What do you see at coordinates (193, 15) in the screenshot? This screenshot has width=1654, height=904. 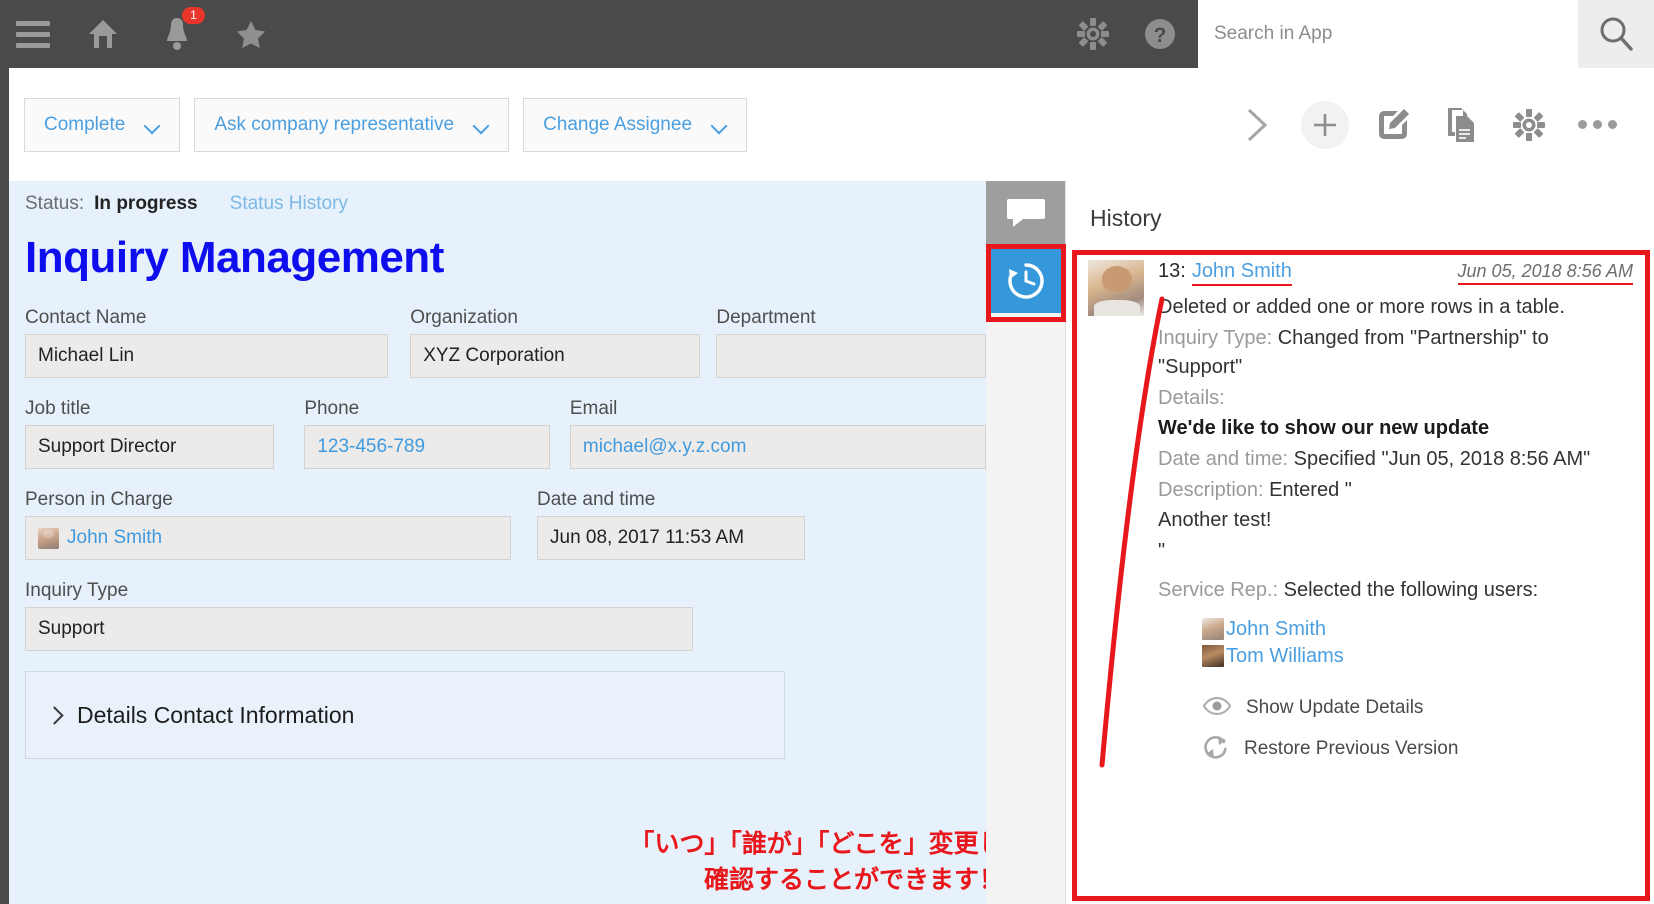 I see `notification-badge: 1` at bounding box center [193, 15].